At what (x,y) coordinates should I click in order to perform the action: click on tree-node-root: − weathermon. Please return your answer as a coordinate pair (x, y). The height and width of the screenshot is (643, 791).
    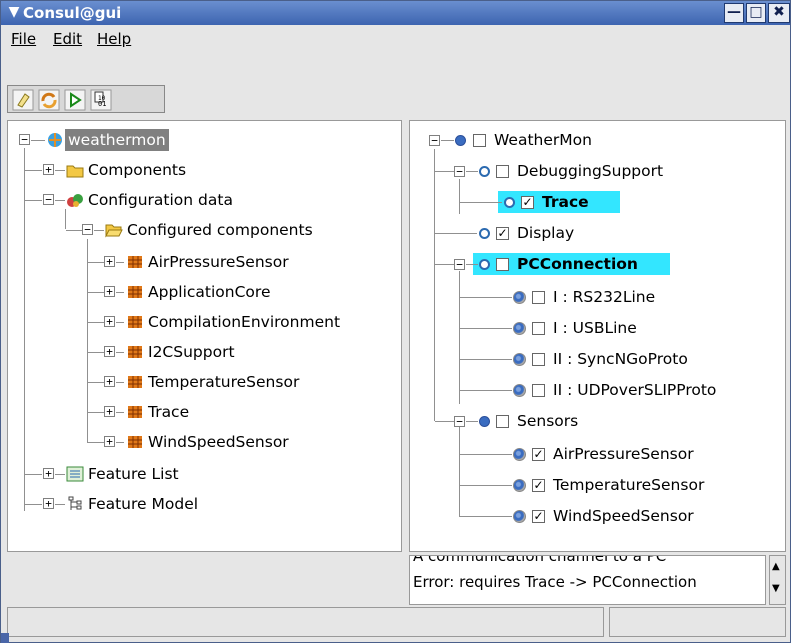
    Looking at the image, I should click on (203, 140).